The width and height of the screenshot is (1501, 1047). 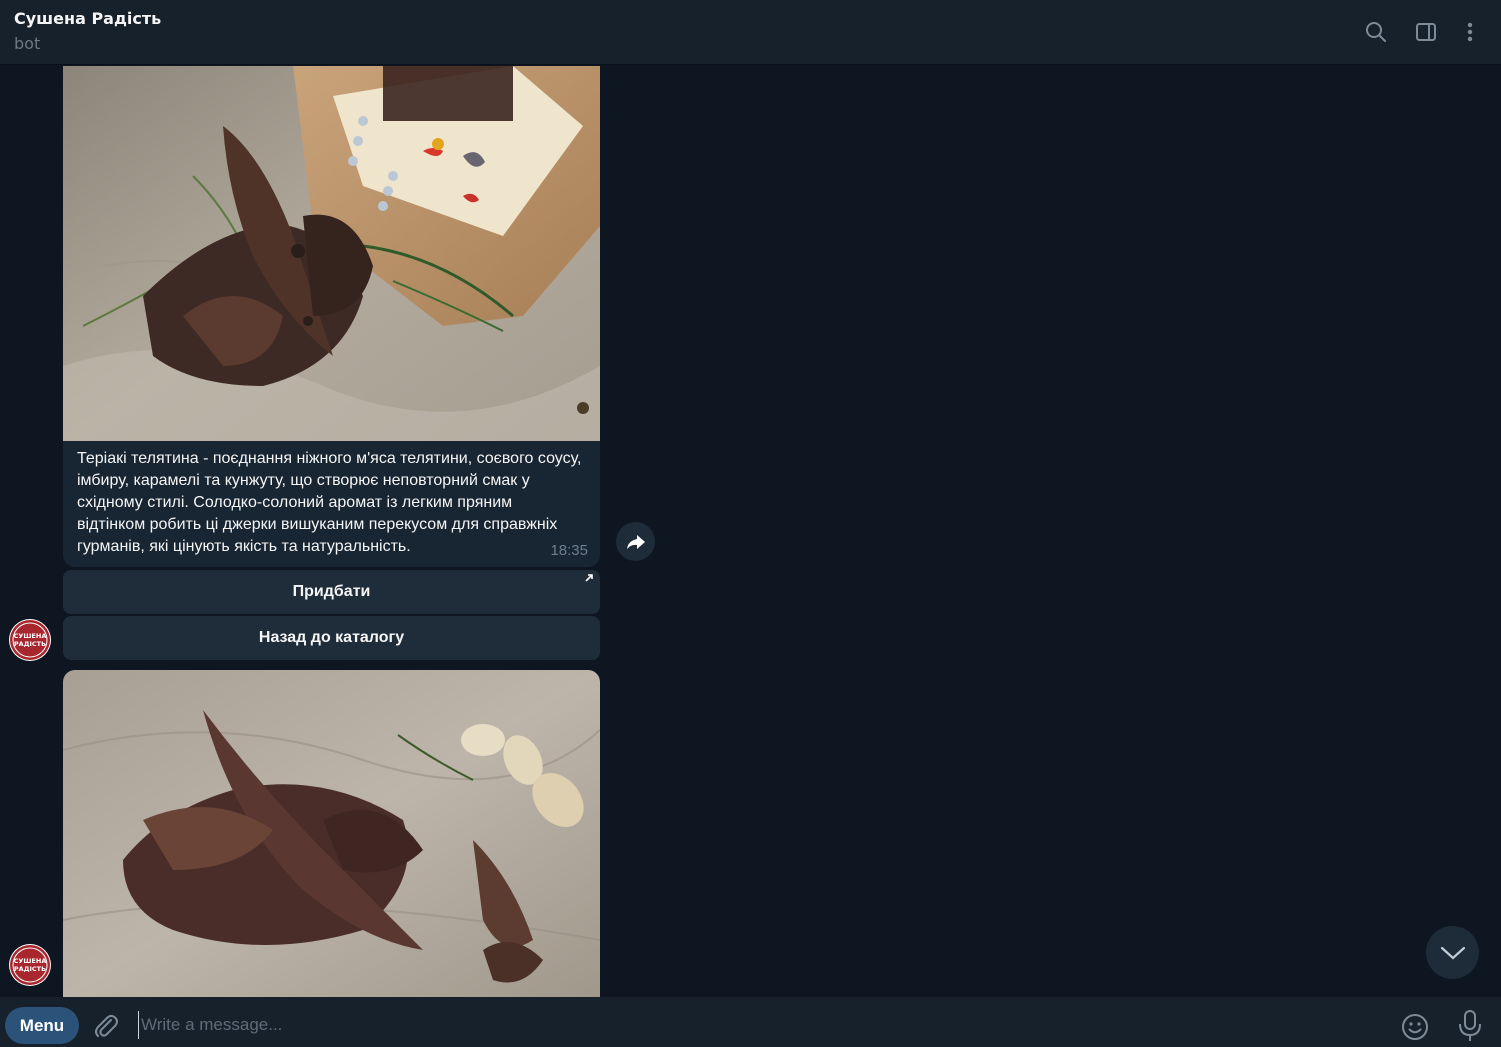 I want to click on buy-button: Придбати, so click(x=331, y=592).